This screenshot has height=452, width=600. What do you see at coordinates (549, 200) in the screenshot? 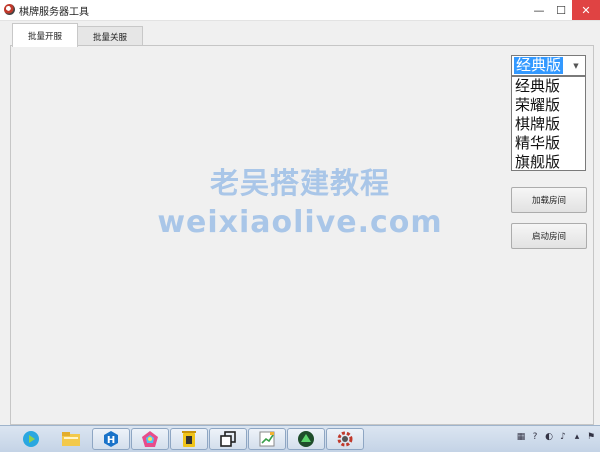
I see `load-rooms-button: 加载房间` at bounding box center [549, 200].